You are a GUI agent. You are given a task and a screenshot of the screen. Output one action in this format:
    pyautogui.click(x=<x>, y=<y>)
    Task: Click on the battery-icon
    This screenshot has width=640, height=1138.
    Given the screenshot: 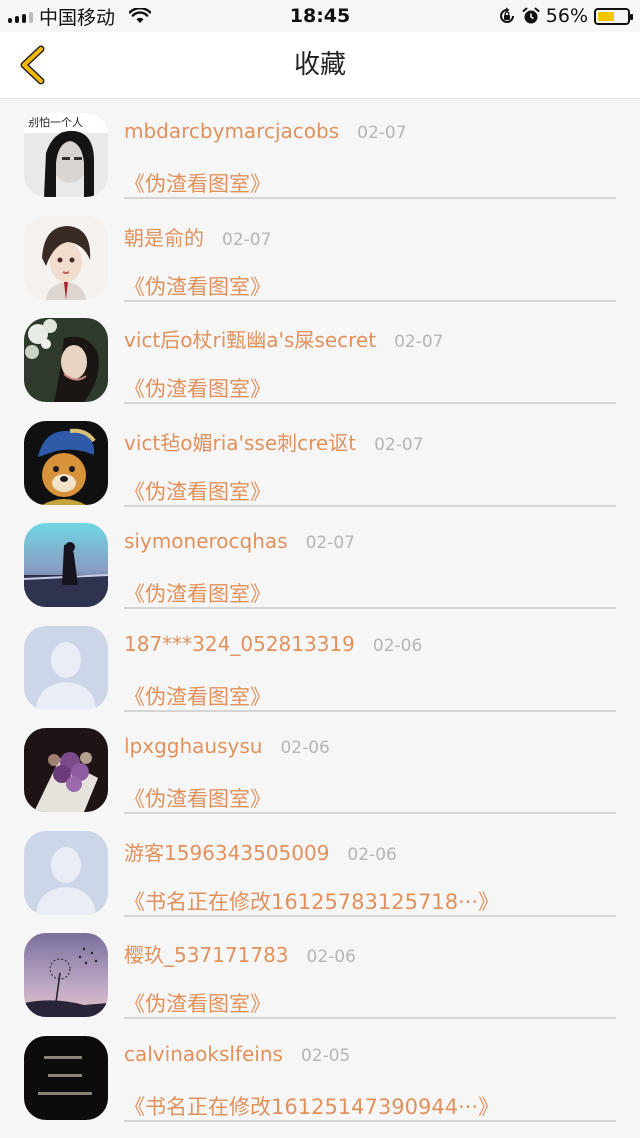 What is the action you would take?
    pyautogui.click(x=613, y=16)
    